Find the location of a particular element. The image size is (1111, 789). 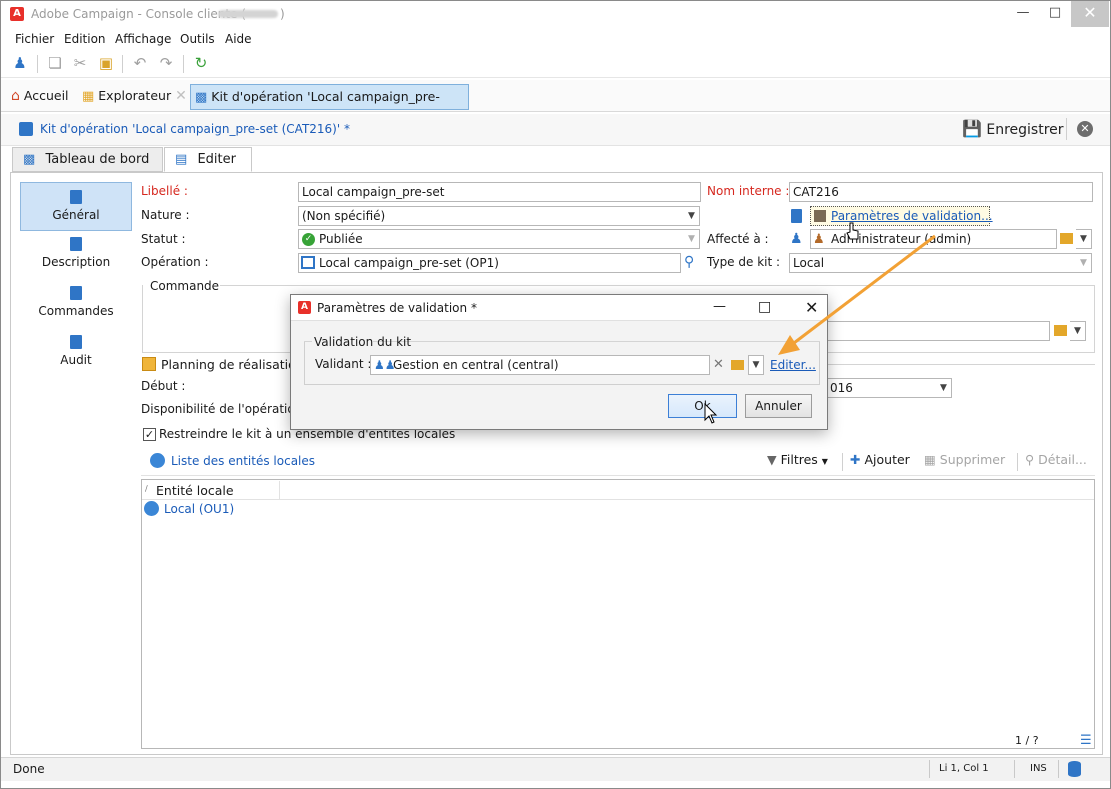

affecte-label: Affecté à : is located at coordinates (738, 239).